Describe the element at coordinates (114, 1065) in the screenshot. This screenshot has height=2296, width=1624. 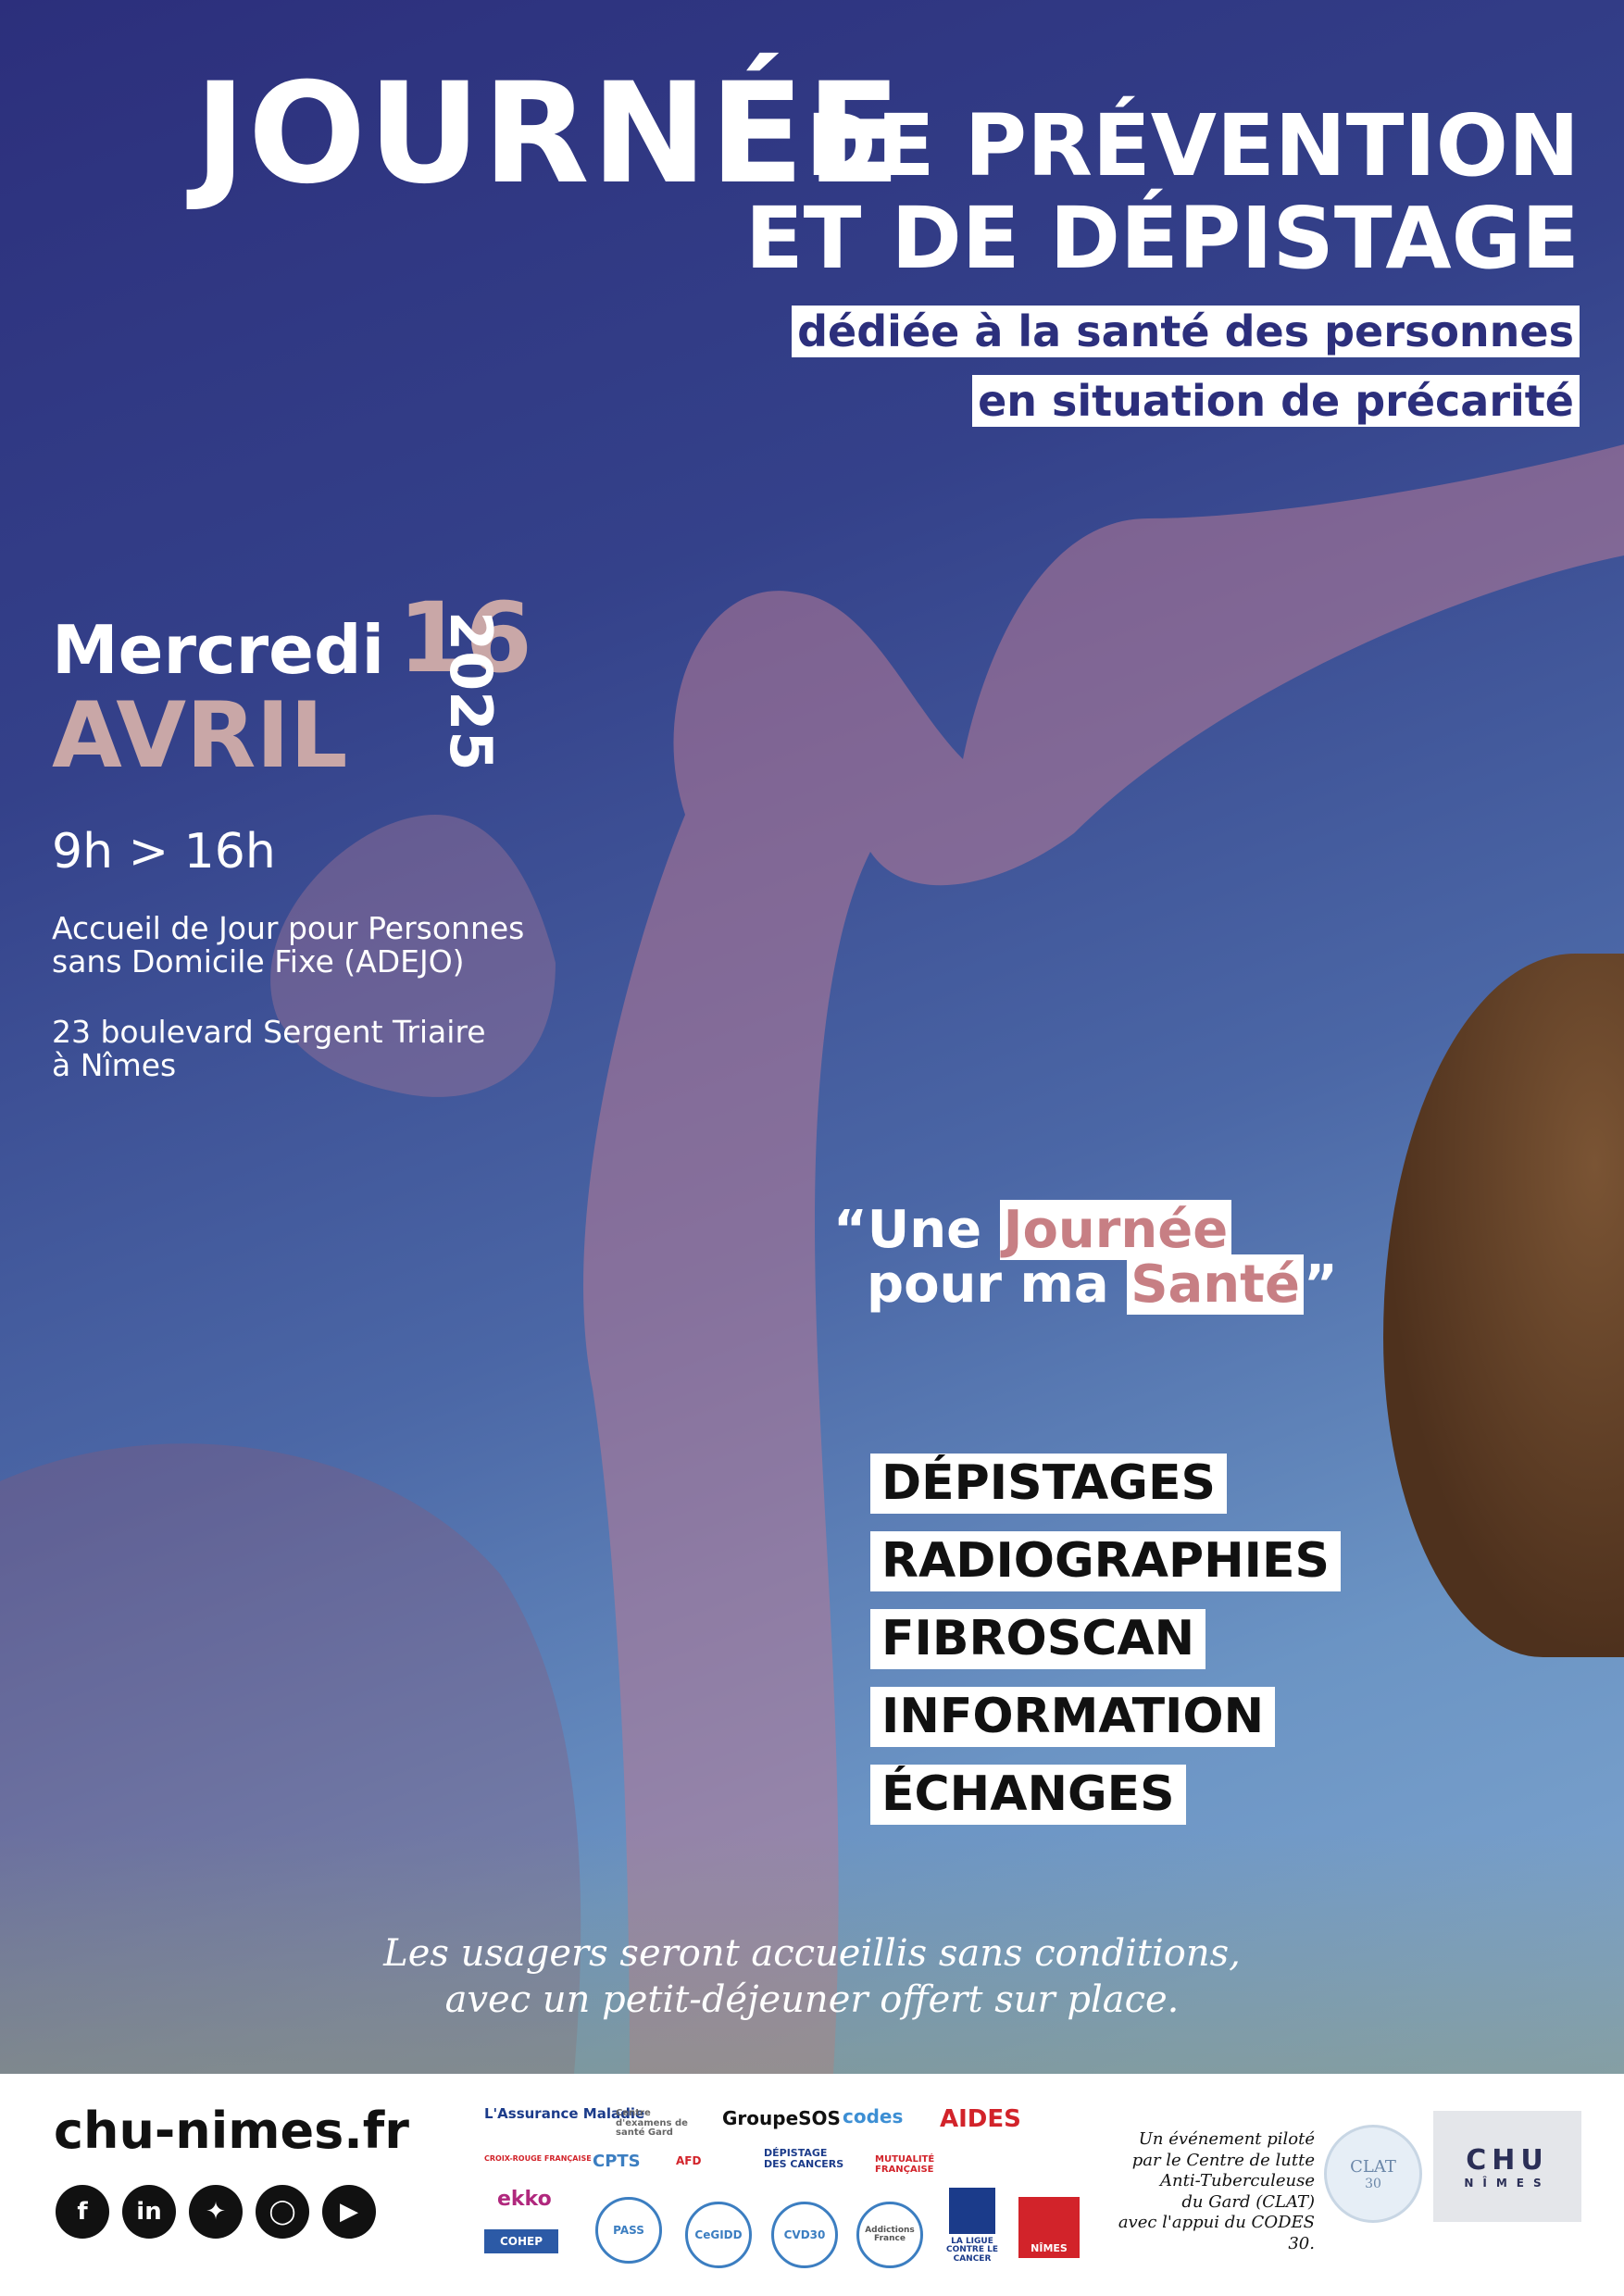
I see `address-line-2: à Nîmes` at that location.